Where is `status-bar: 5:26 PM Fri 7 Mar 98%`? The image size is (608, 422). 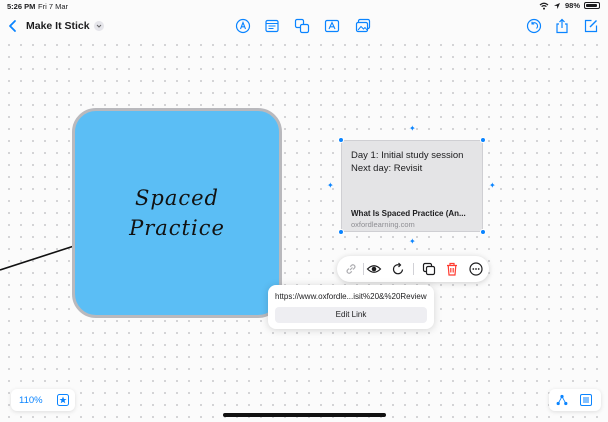 status-bar: 5:26 PM Fri 7 Mar 98% is located at coordinates (304, 6).